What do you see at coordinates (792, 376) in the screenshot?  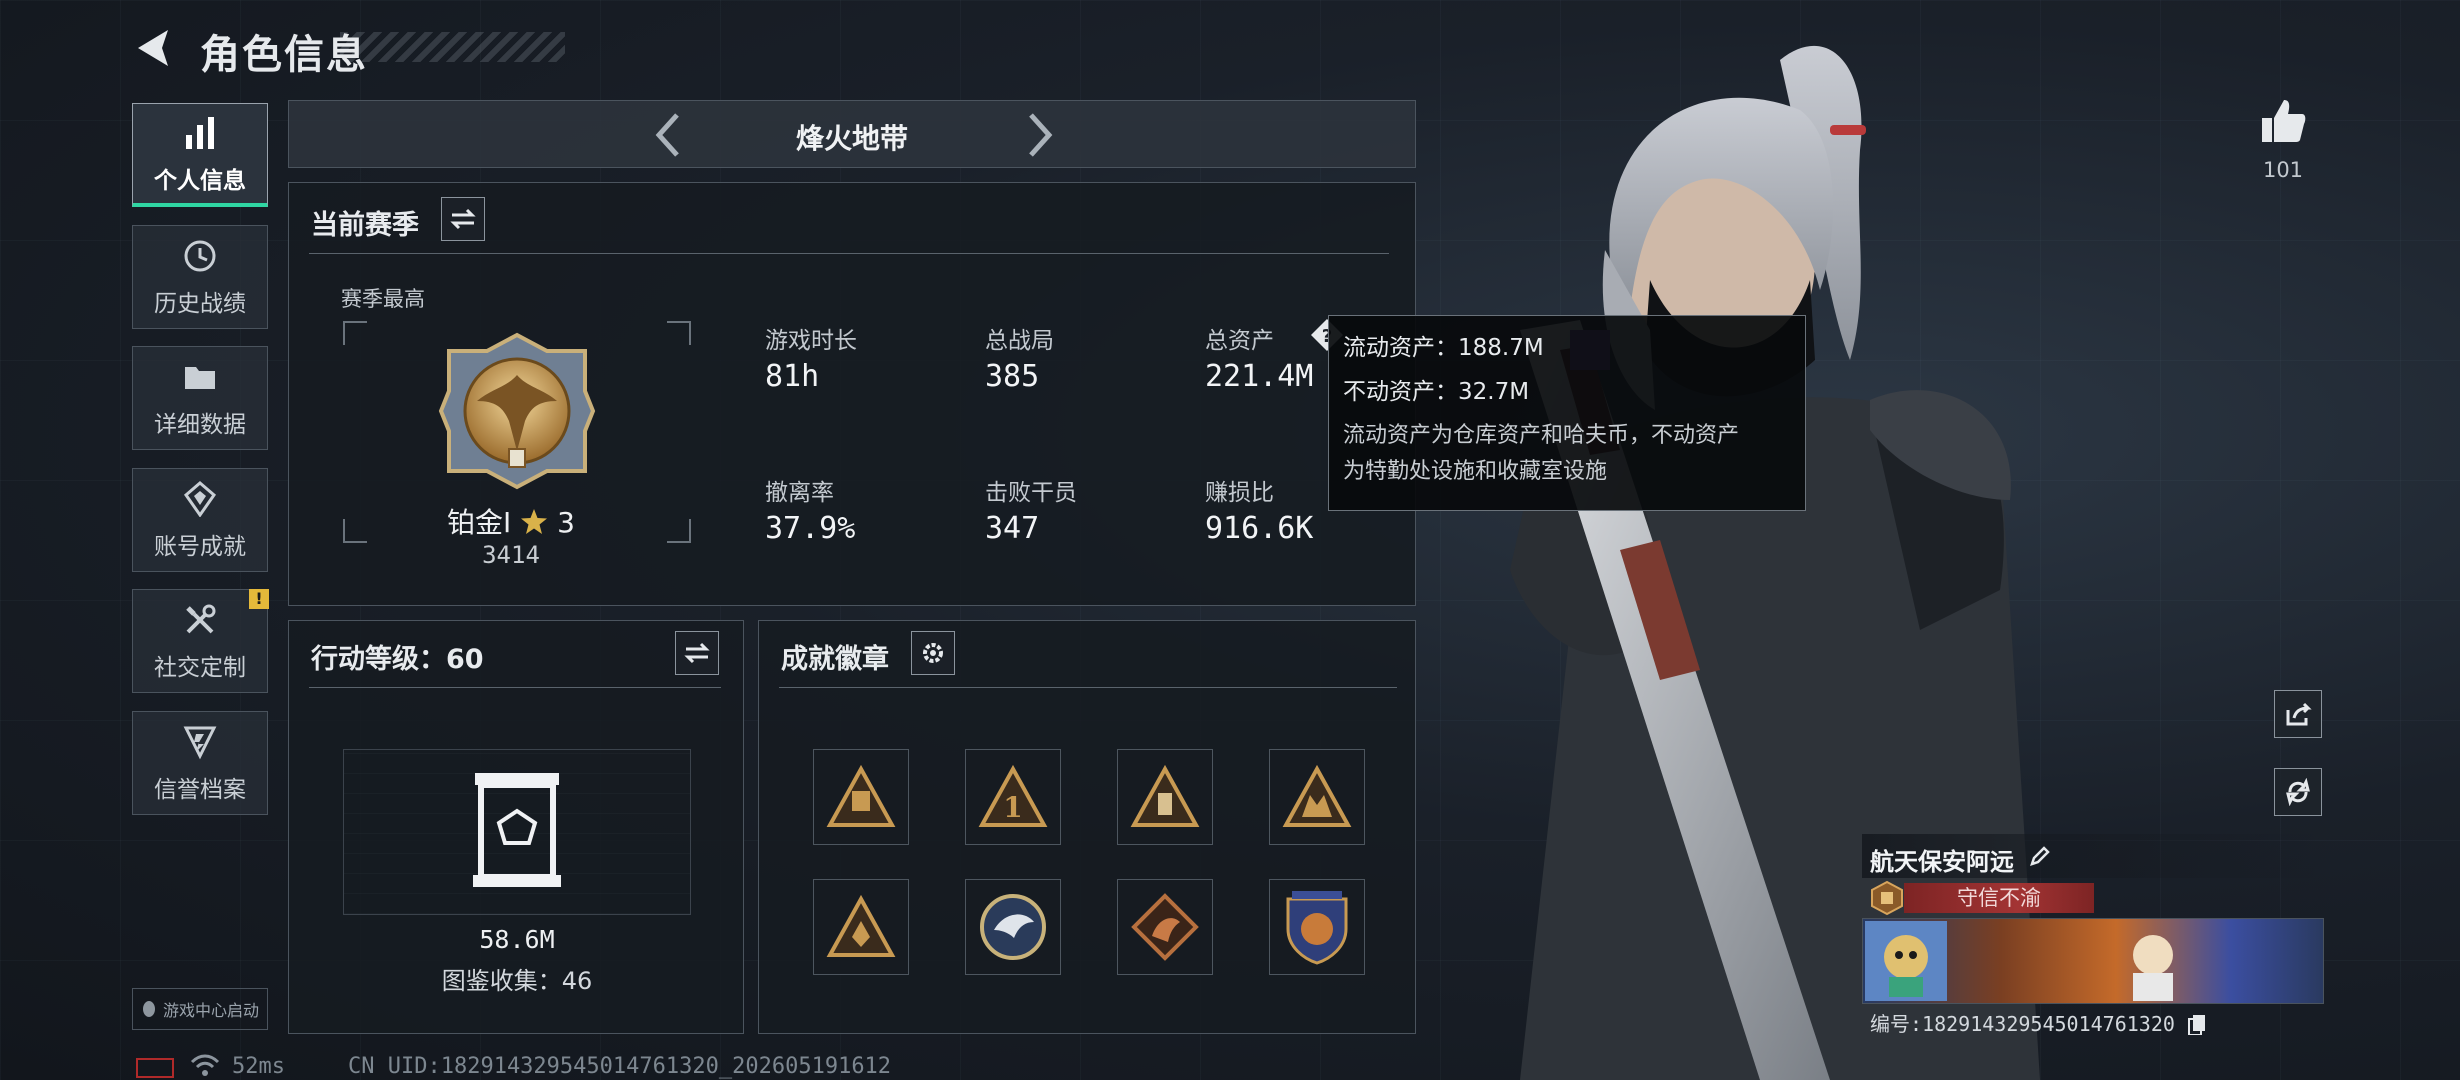 I see `stat-play-time-value: 81h` at bounding box center [792, 376].